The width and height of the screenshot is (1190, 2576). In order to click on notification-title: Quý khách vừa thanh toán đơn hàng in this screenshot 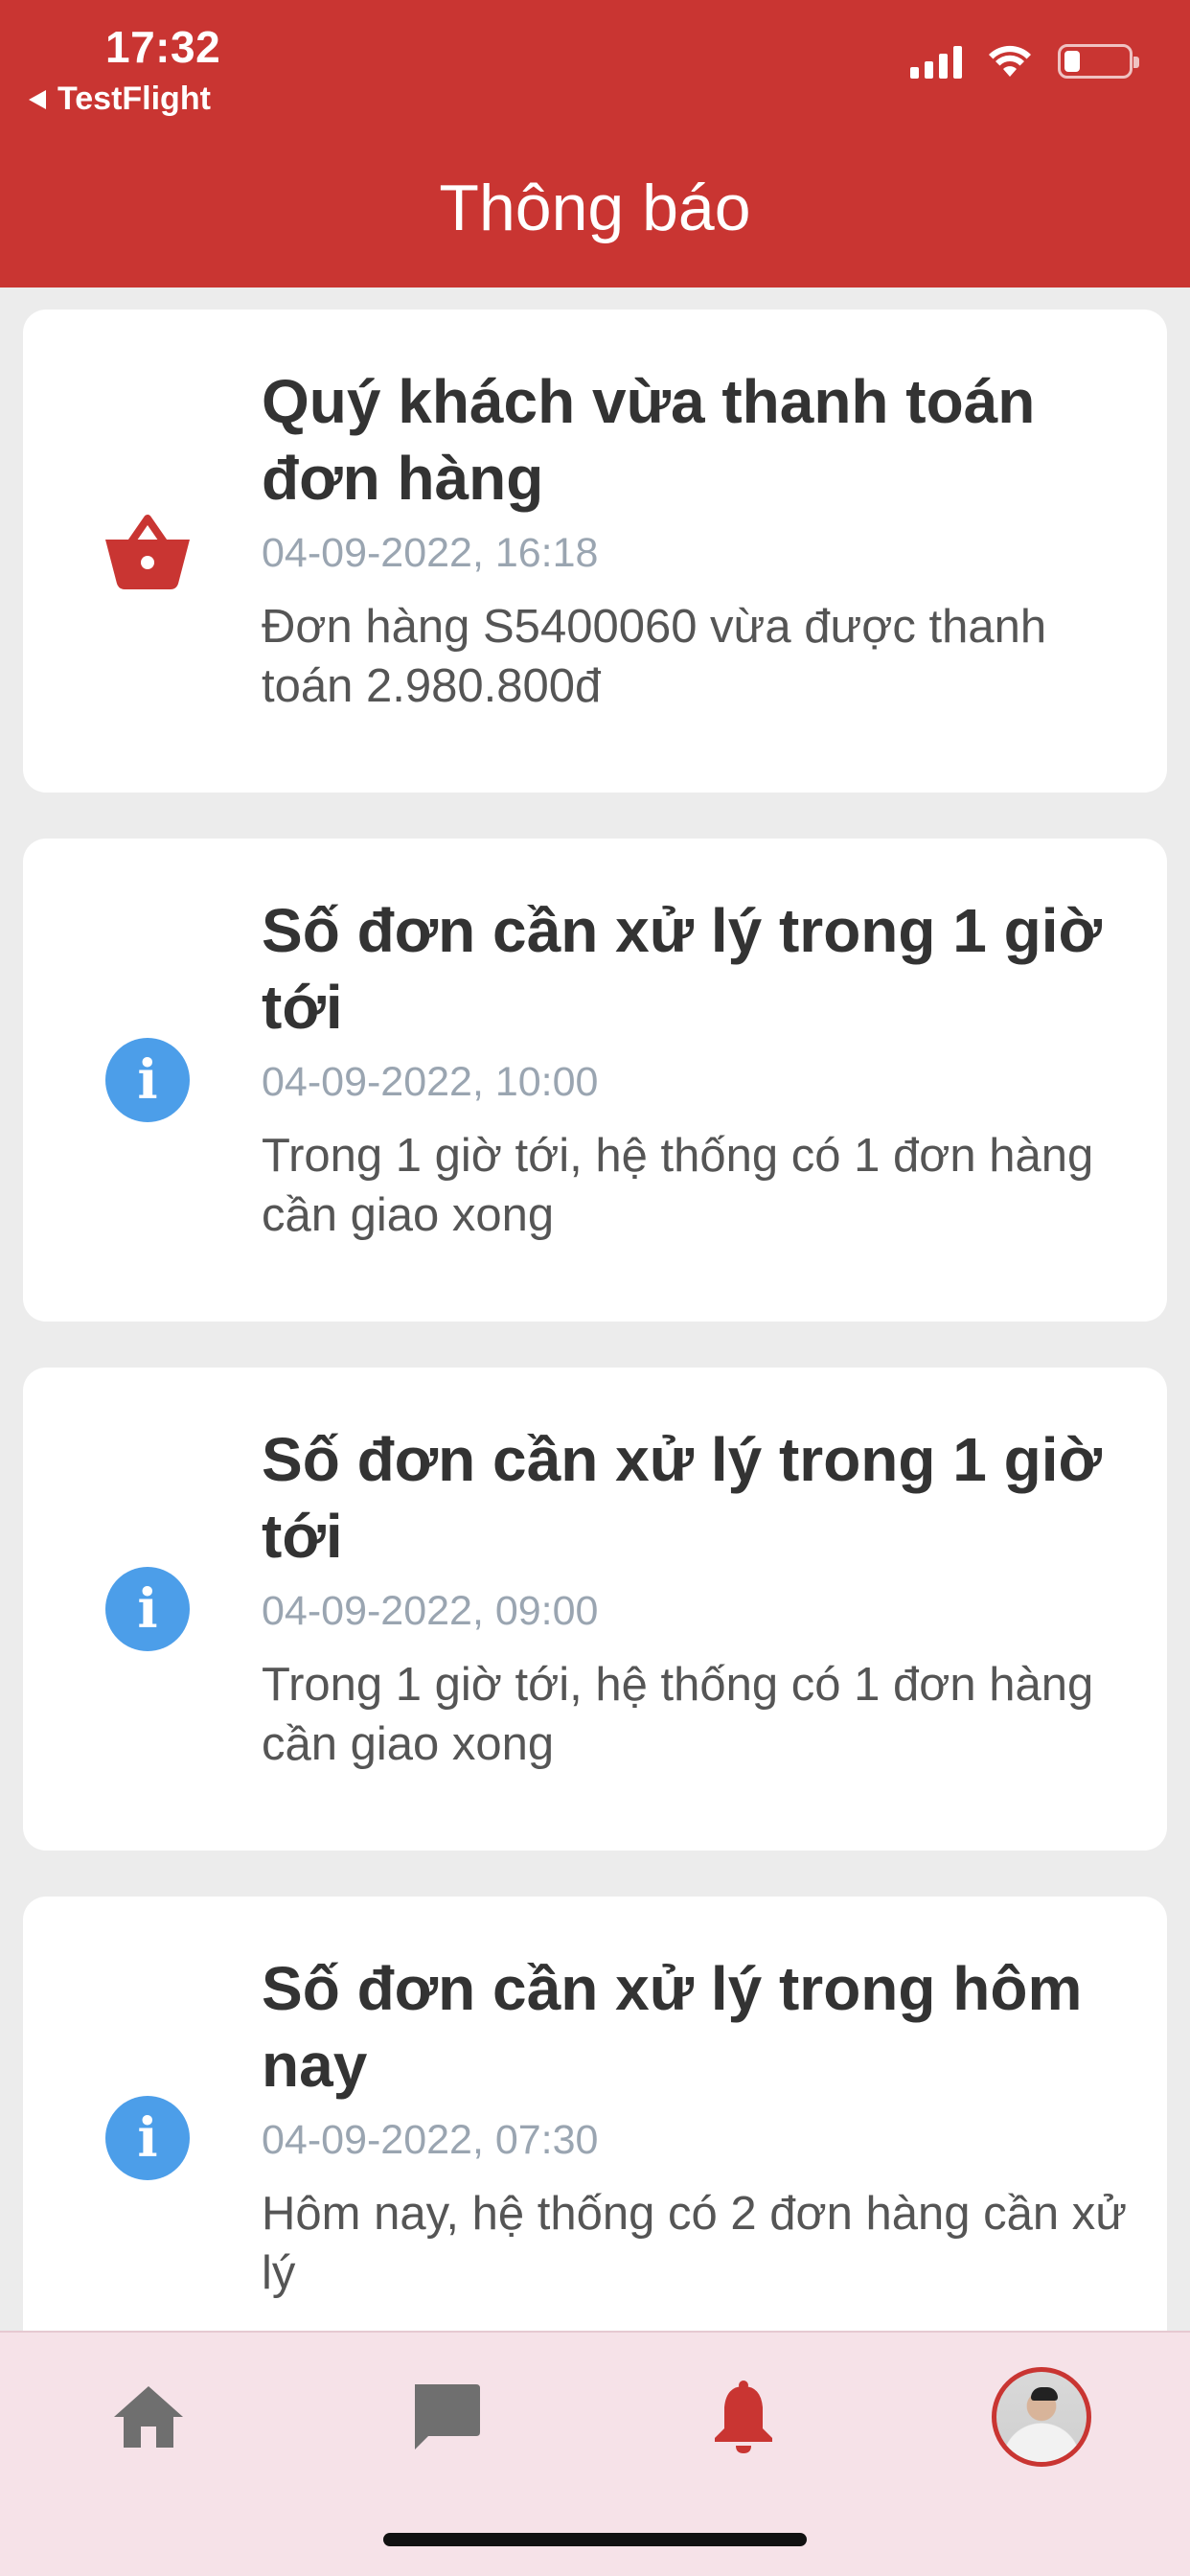, I will do `click(649, 440)`.